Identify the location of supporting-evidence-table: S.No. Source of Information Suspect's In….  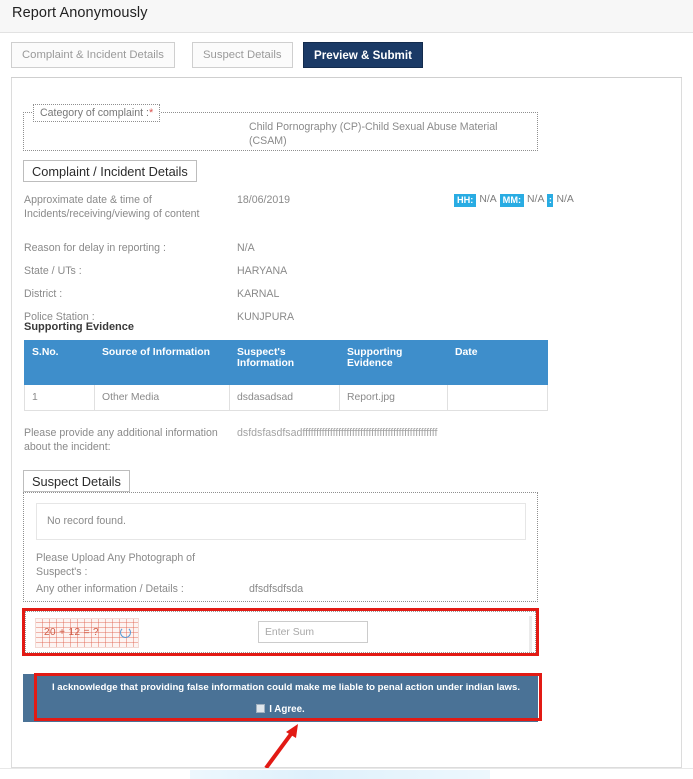
(286, 375).